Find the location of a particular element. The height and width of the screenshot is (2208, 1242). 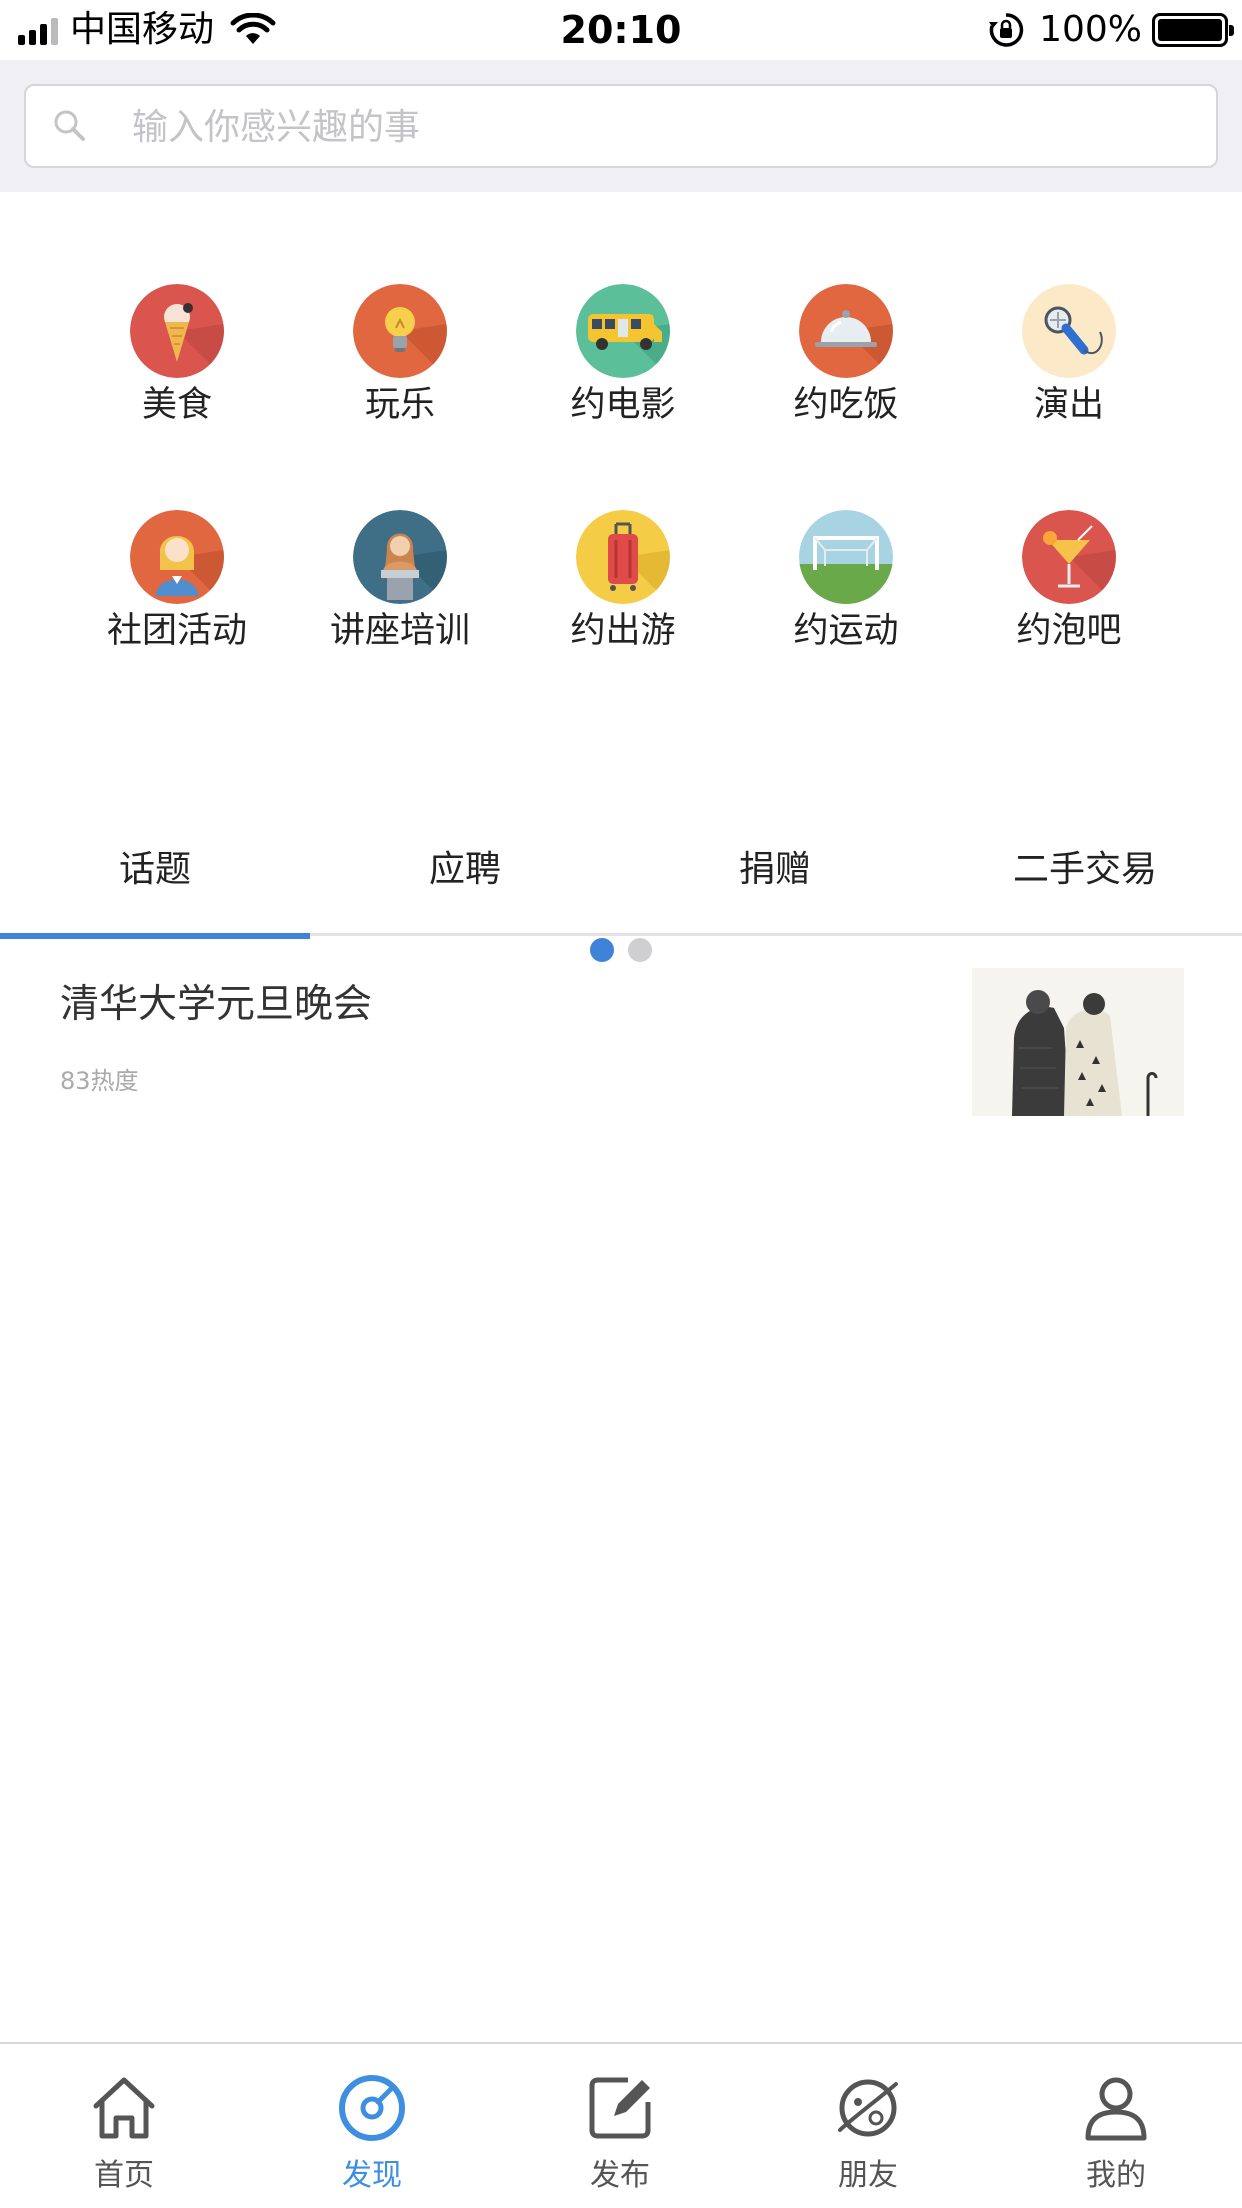

tab-jobs: 应聘 is located at coordinates (465, 878).